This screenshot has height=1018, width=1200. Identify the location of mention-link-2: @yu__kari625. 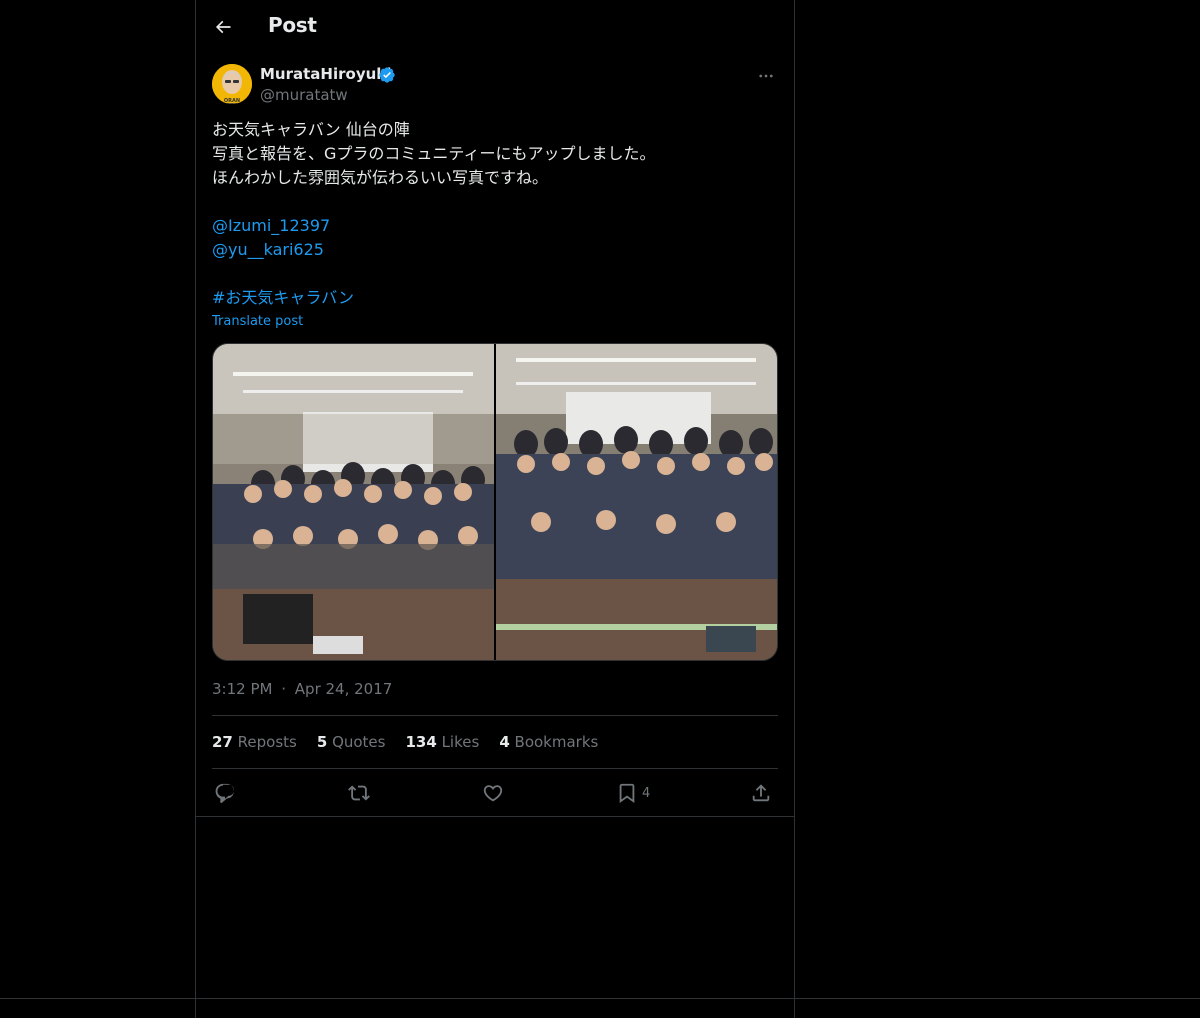
(495, 250).